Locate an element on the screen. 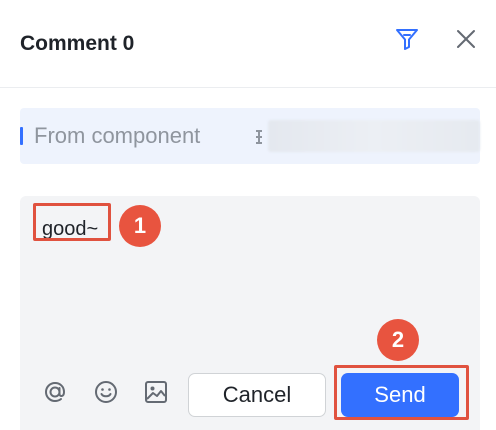 Image resolution: width=496 pixels, height=430 pixels. mention-button is located at coordinates (55, 392).